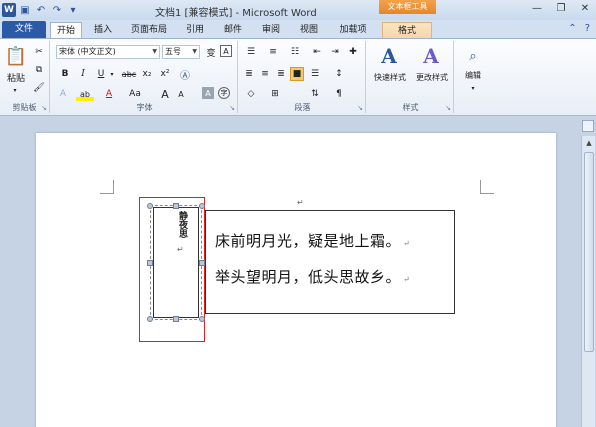 Image resolution: width=596 pixels, height=427 pixels. Describe the element at coordinates (335, 52) in the screenshot. I see `increase-indent-icon: ⇥` at that location.